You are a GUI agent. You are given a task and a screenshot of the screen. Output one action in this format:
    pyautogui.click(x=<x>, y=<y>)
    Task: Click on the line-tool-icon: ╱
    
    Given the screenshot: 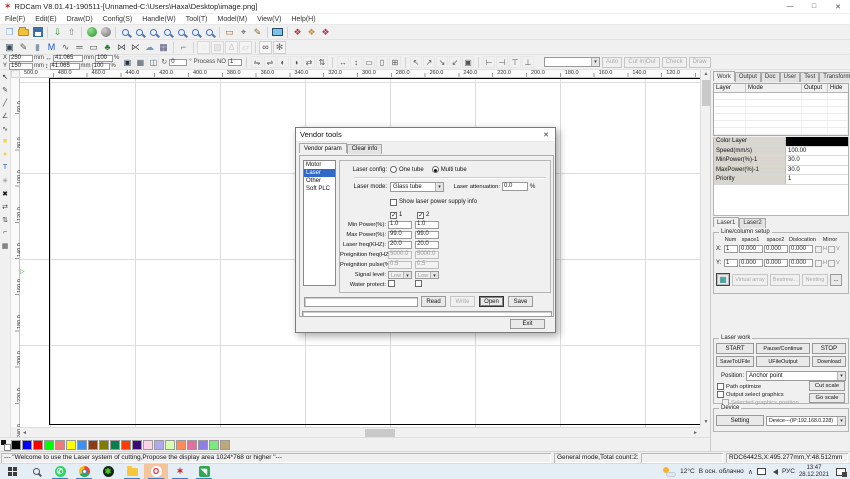 What is the action you would take?
    pyautogui.click(x=5, y=102)
    